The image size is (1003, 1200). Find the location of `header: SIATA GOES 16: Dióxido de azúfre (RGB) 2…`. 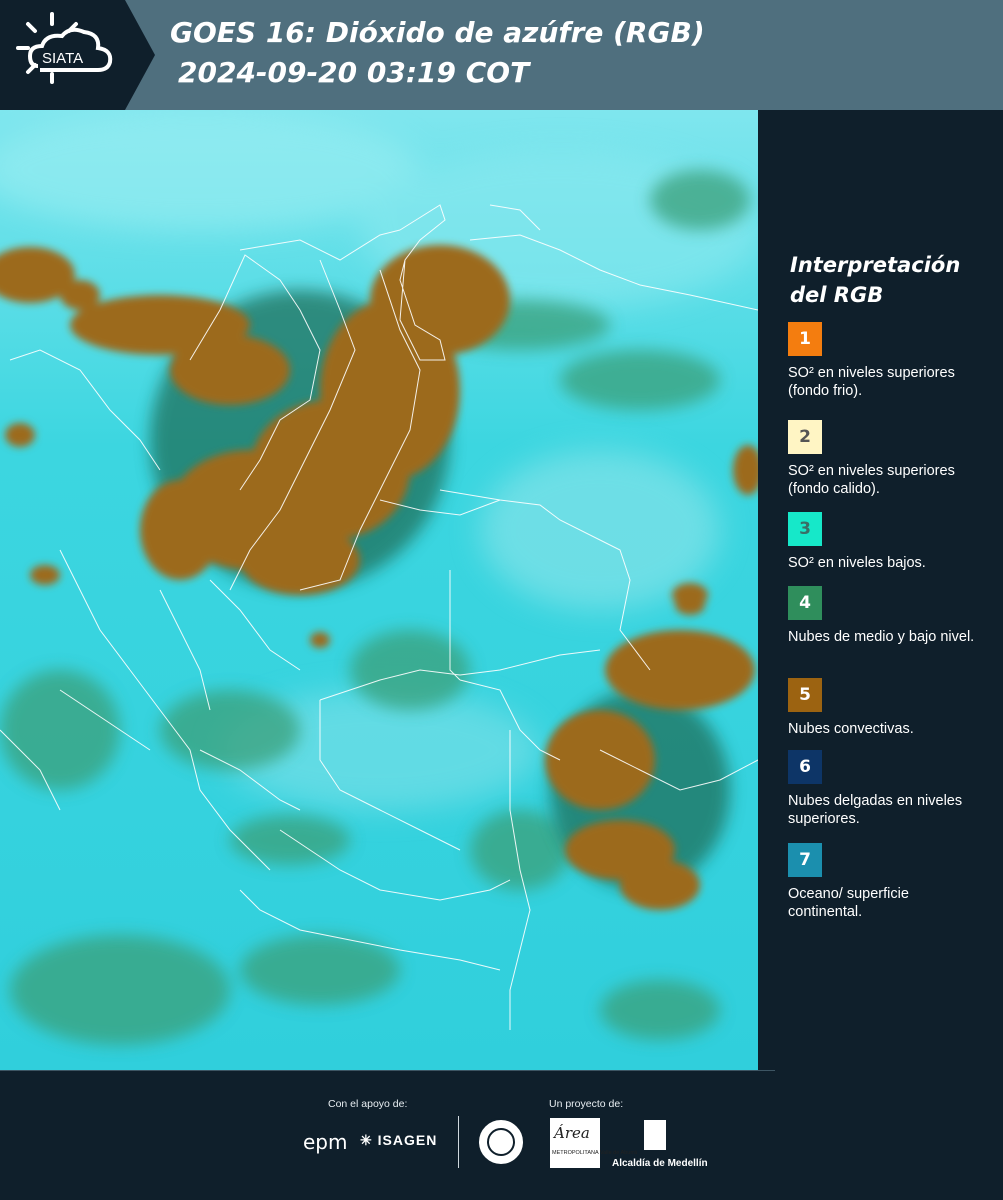

header: SIATA GOES 16: Dióxido de azúfre (RGB) 2… is located at coordinates (501, 55).